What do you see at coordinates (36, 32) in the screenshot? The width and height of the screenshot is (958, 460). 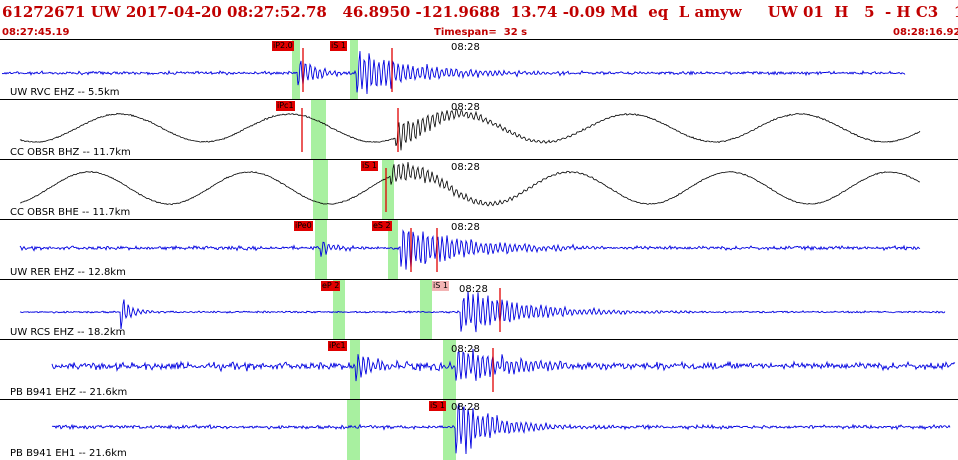 I see `start-time: 08:27:45.19` at bounding box center [36, 32].